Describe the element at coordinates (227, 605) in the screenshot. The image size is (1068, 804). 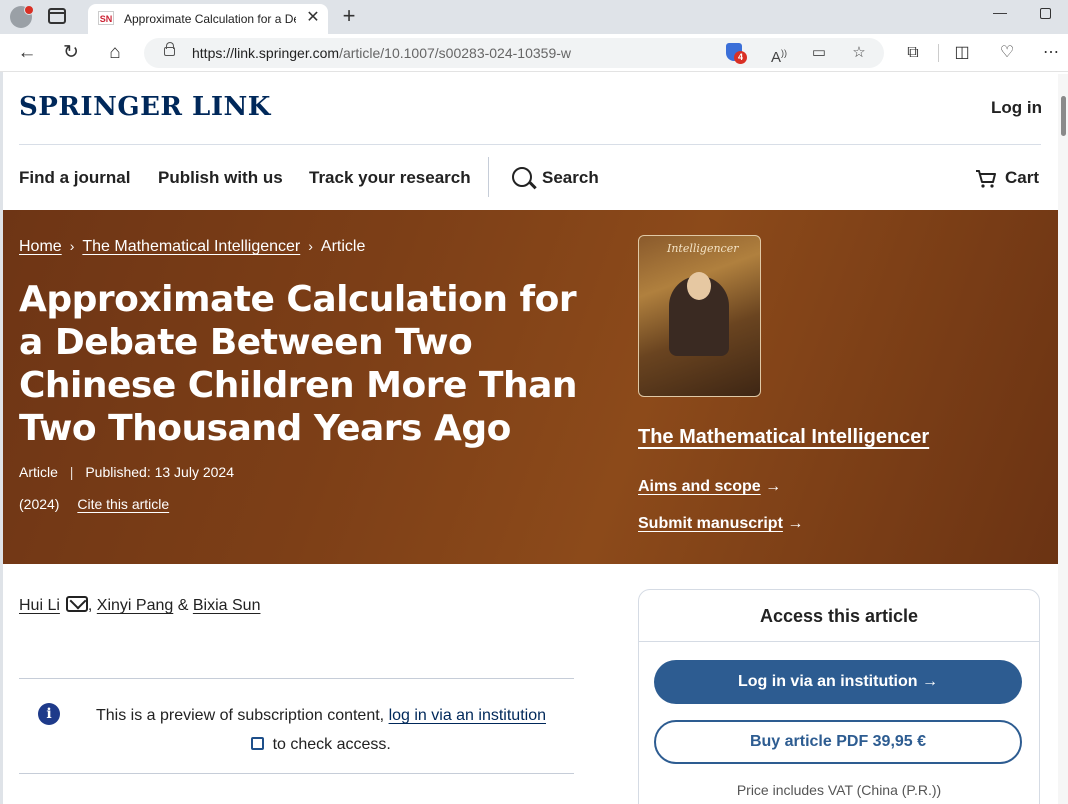
I see `author-link: Bixia Sun` at that location.